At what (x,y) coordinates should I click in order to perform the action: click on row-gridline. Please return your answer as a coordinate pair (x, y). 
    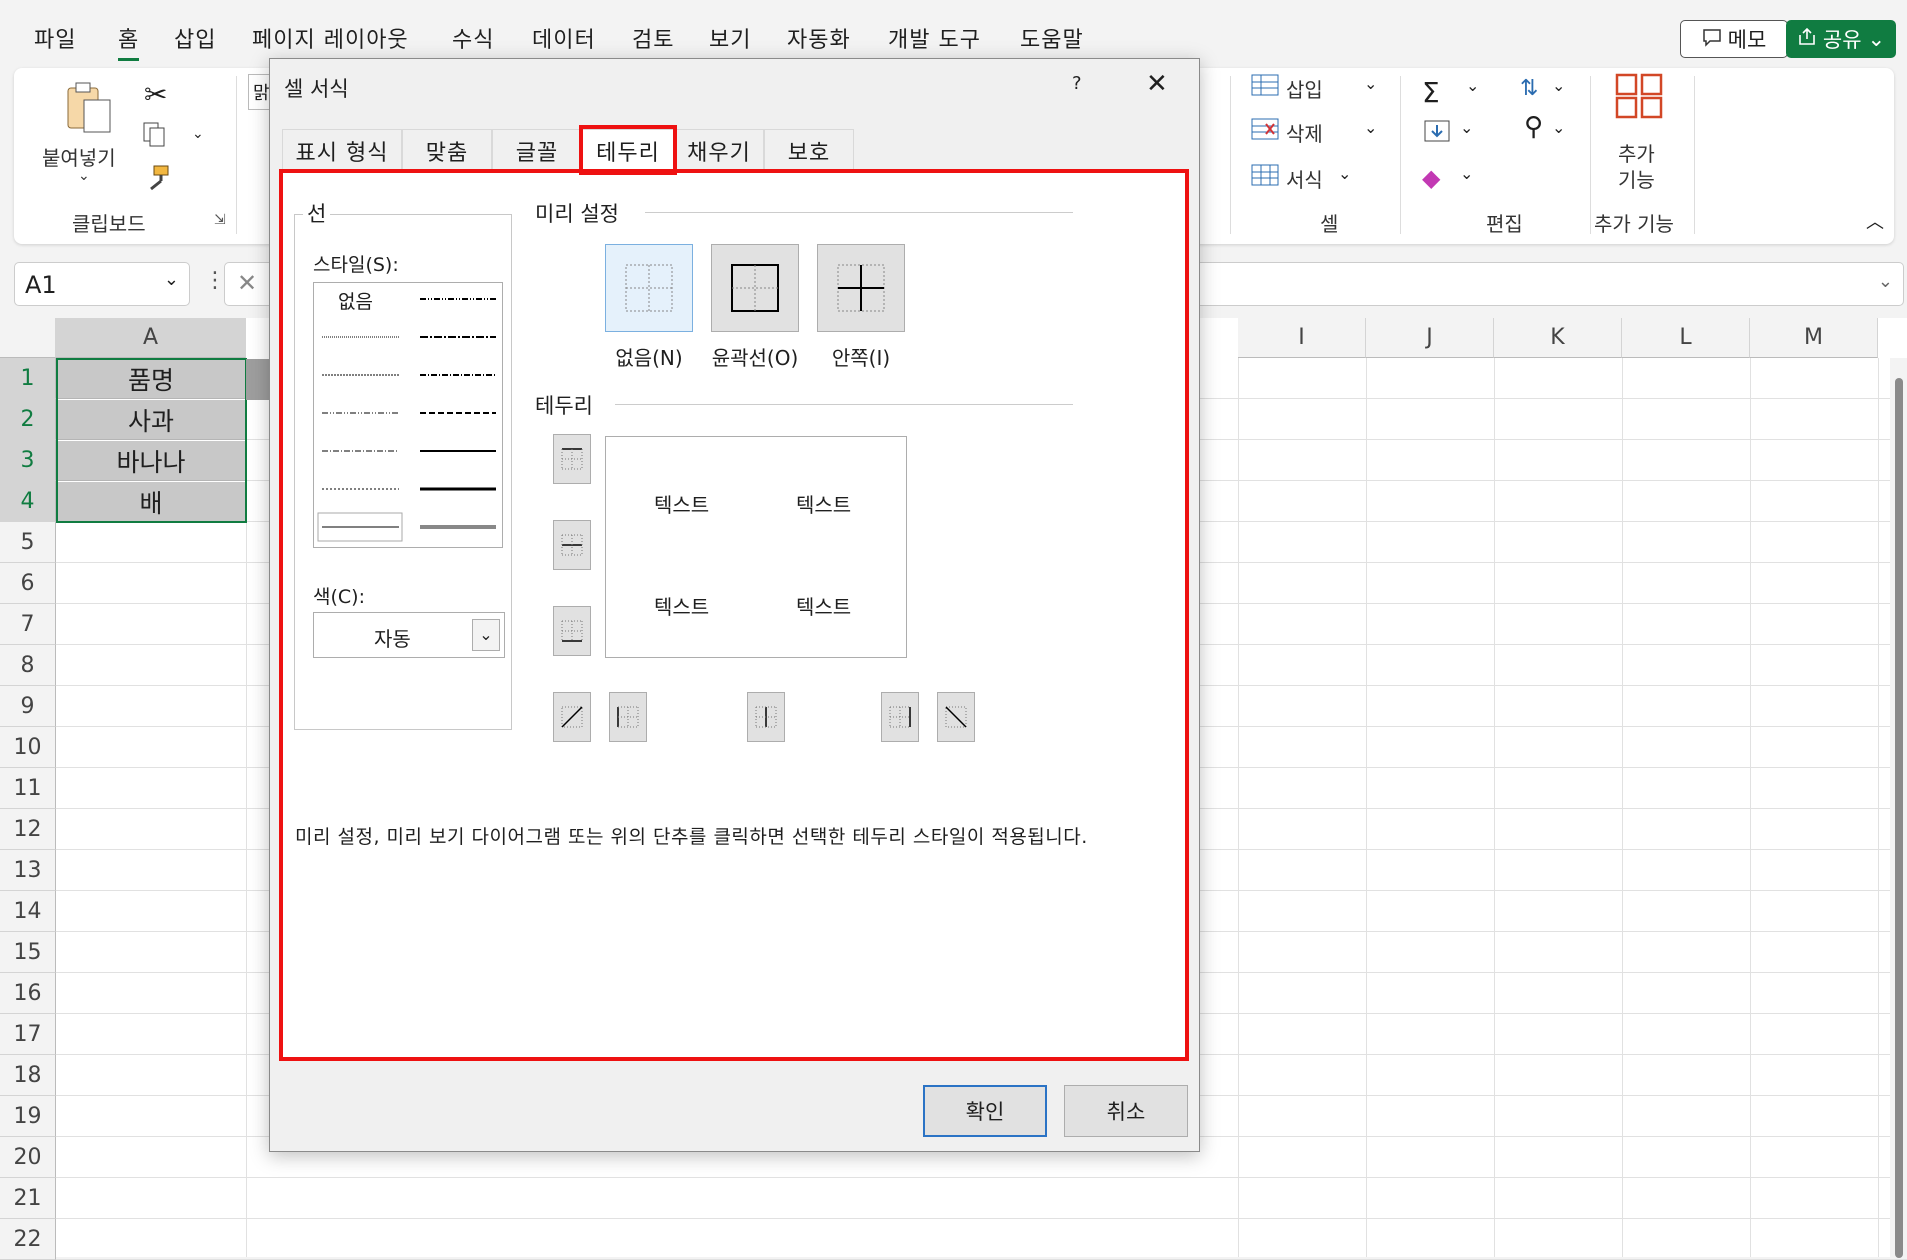
    Looking at the image, I should click on (981, 1177).